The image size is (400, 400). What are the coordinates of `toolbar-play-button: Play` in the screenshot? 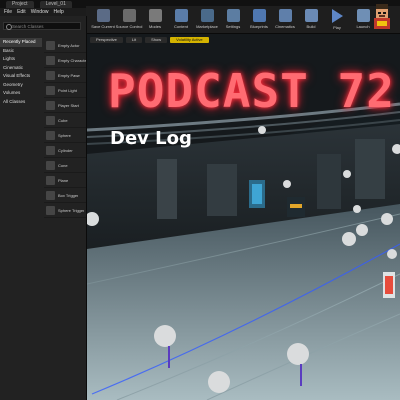 It's located at (337, 20).